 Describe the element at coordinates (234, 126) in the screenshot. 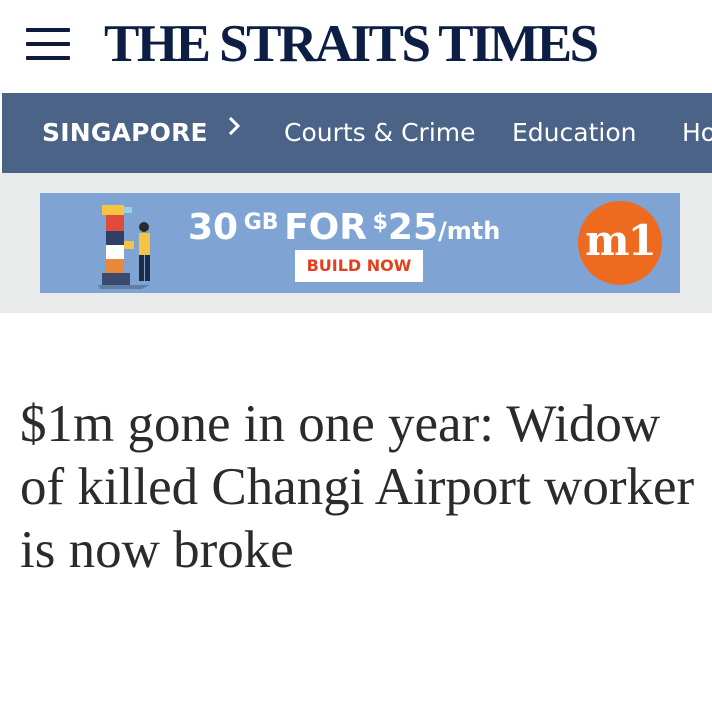

I see `chevron-right-icon` at that location.